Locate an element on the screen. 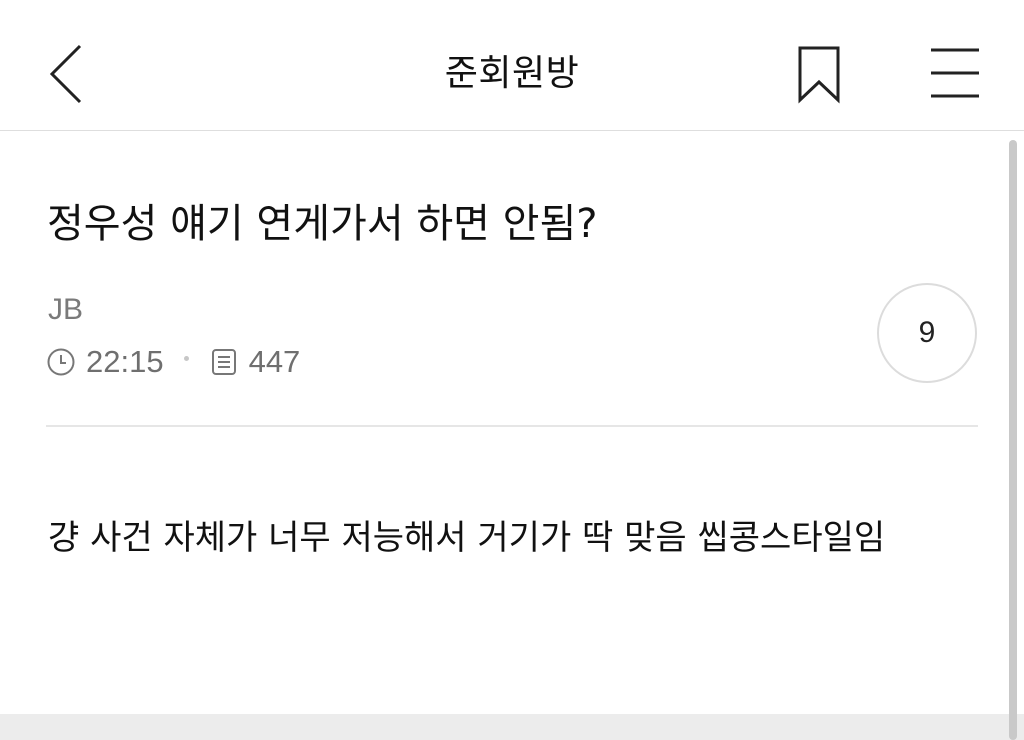 Image resolution: width=1024 pixels, height=740 pixels. post-time: 22:15 is located at coordinates (125, 361).